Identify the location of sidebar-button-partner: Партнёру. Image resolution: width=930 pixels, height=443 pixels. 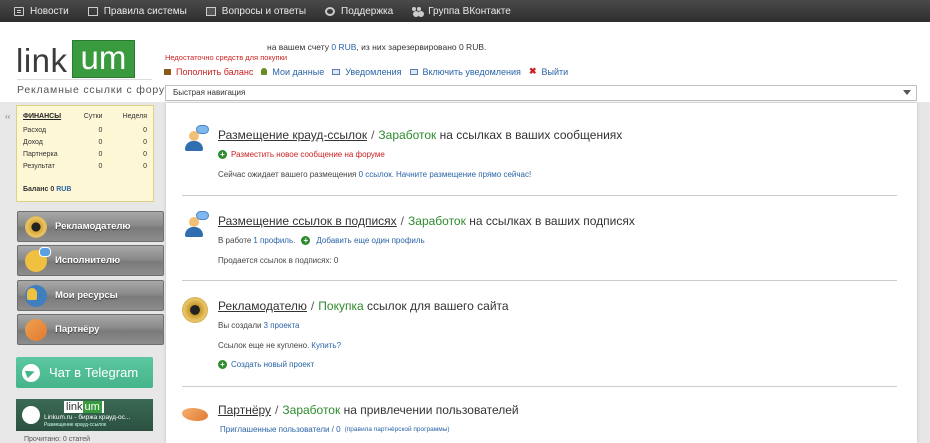
(90, 329).